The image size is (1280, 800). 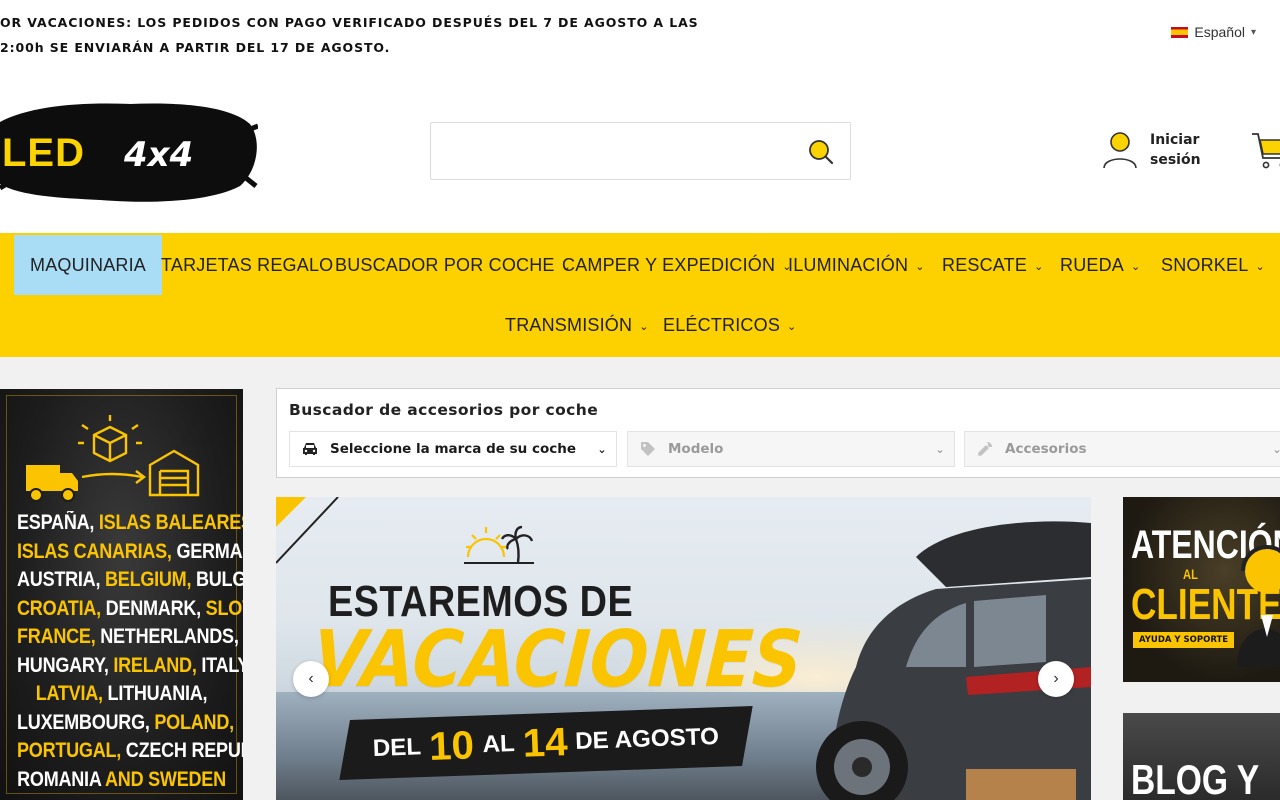 I want to click on country-line: ISLAS CANARIAS, GERMANY, so click(x=130, y=552).